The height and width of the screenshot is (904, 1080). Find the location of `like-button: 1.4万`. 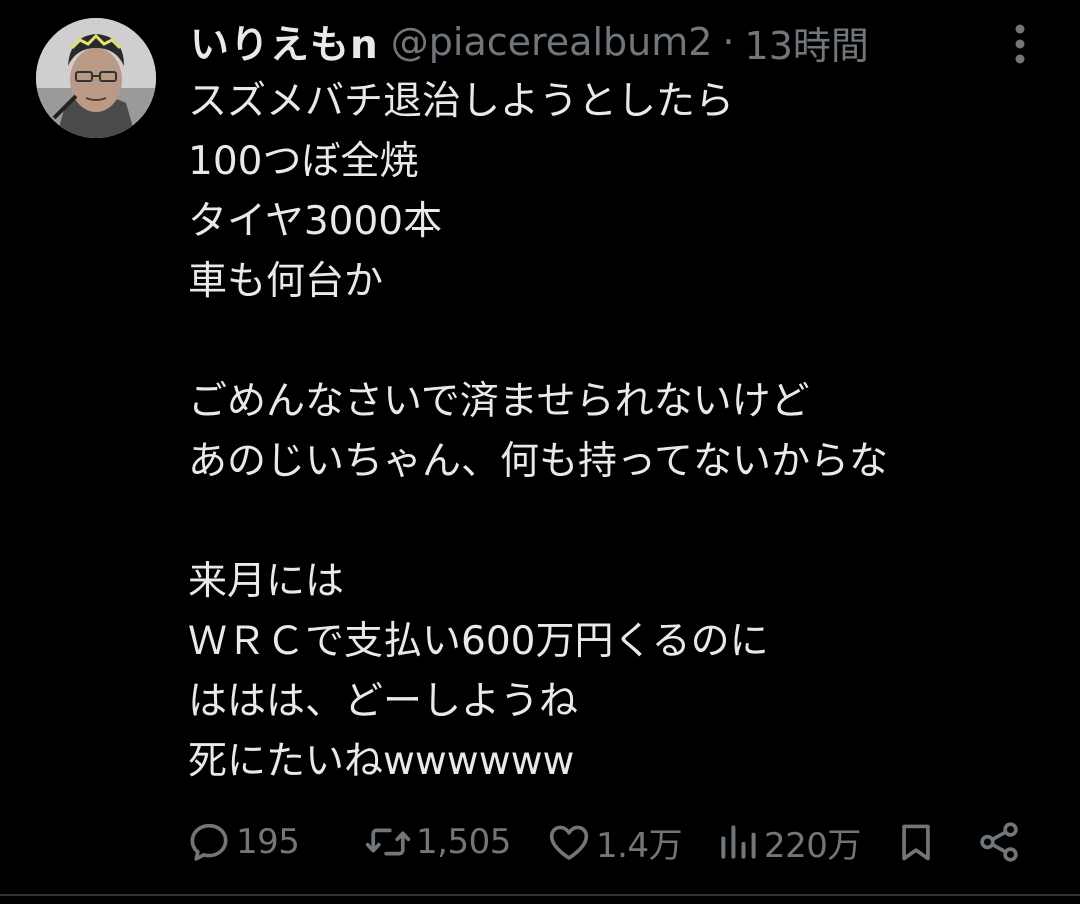

like-button: 1.4万 is located at coordinates (614, 842).